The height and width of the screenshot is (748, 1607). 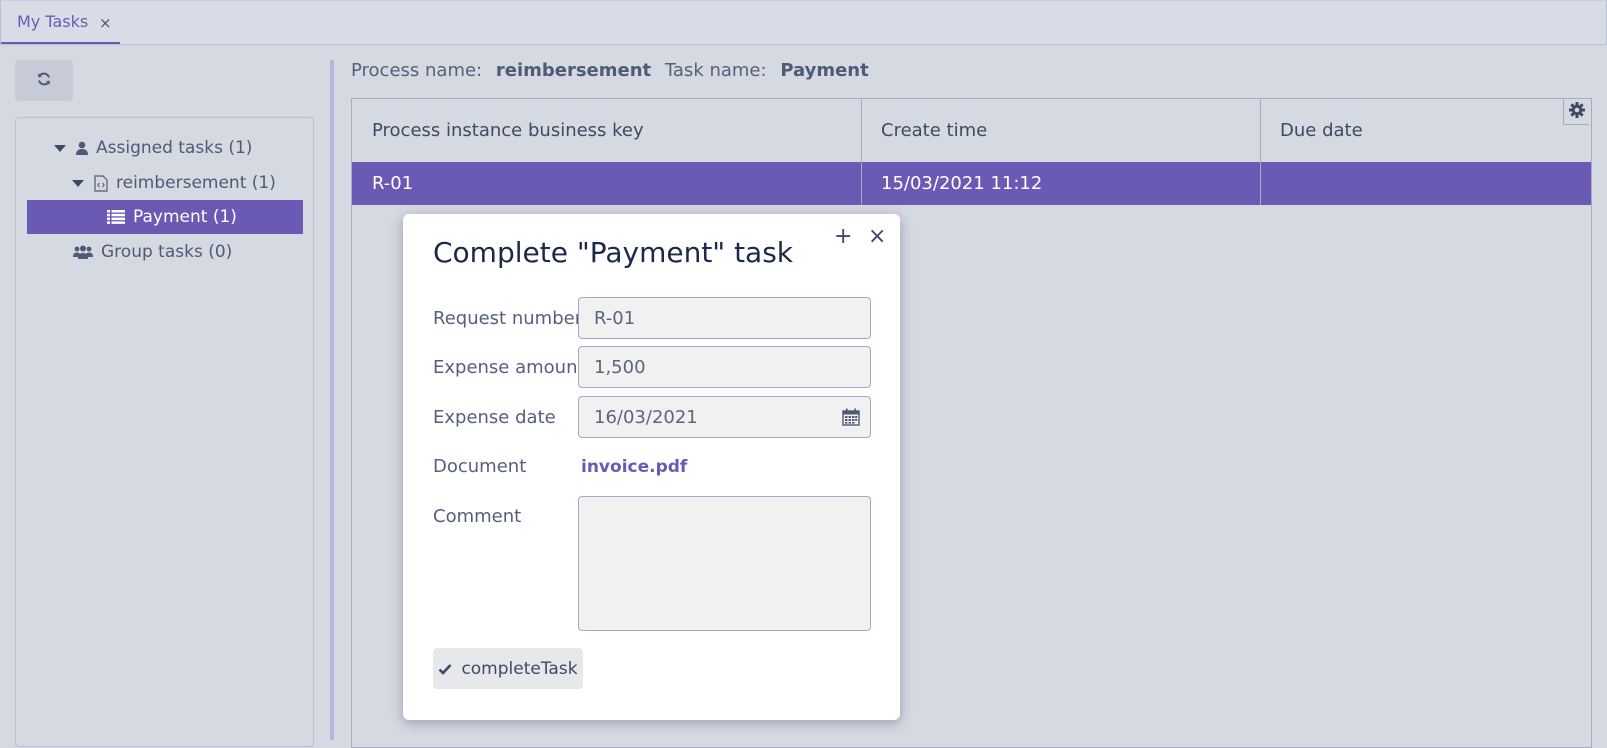 What do you see at coordinates (573, 70) in the screenshot?
I see `process-name-value: reimbersement` at bounding box center [573, 70].